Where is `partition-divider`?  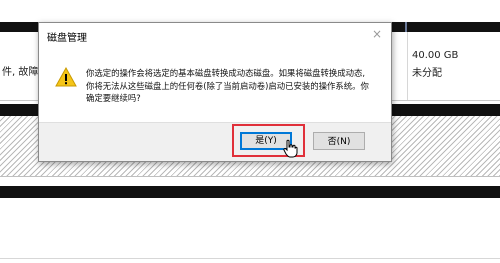
partition-divider is located at coordinates (407, 66).